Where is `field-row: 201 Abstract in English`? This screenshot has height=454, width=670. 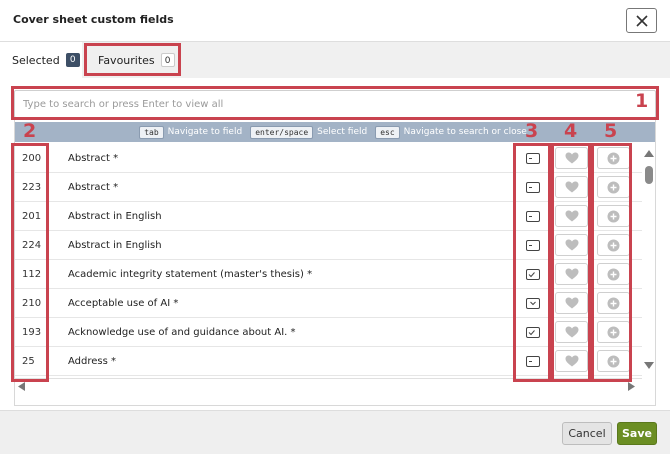 field-row: 201 Abstract in English is located at coordinates (328, 216).